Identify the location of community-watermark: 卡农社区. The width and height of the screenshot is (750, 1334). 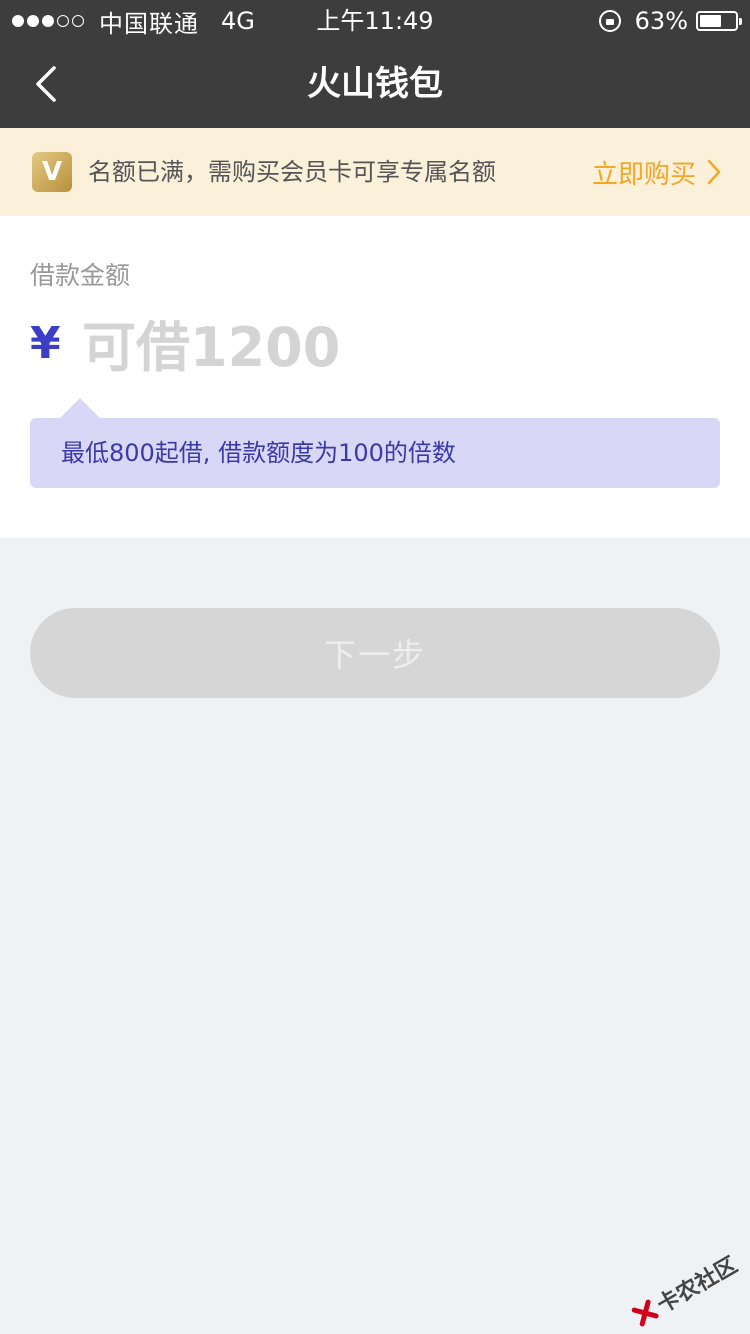
(685, 1290).